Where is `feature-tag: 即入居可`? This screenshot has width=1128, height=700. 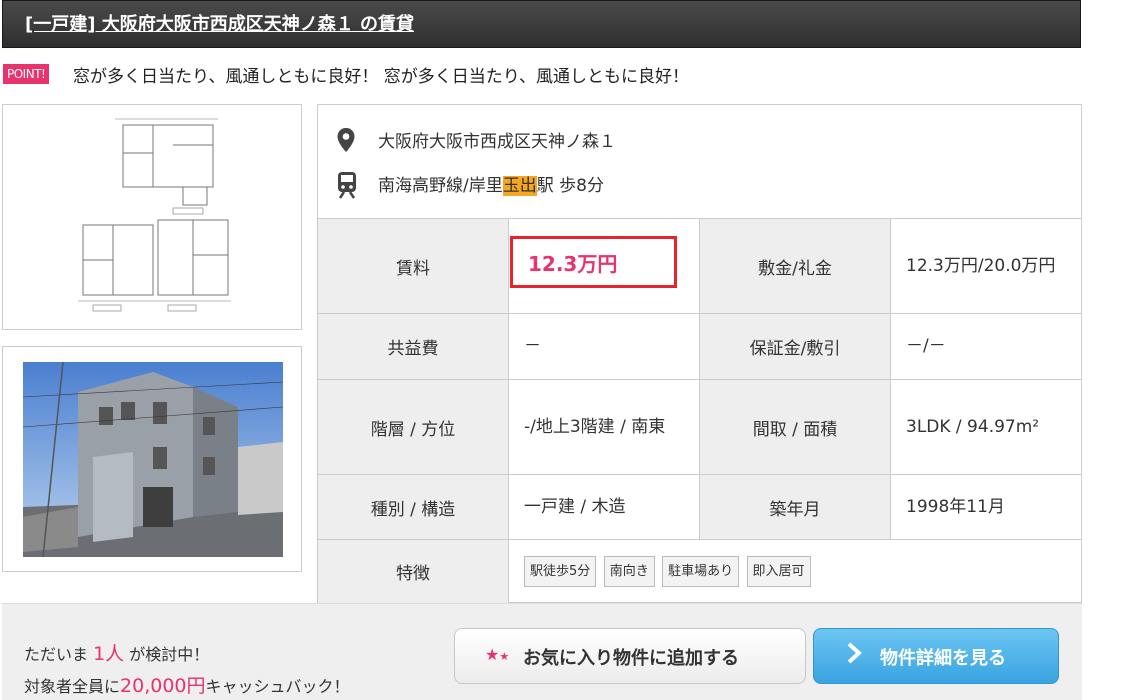
feature-tag: 即入居可 is located at coordinates (778, 571).